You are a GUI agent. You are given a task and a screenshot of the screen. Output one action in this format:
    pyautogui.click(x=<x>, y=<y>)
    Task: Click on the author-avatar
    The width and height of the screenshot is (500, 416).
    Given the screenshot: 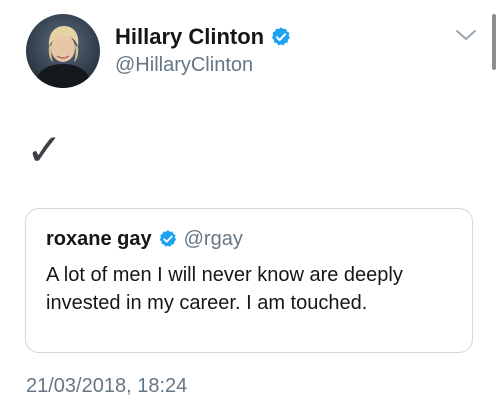 What is the action you would take?
    pyautogui.click(x=63, y=51)
    